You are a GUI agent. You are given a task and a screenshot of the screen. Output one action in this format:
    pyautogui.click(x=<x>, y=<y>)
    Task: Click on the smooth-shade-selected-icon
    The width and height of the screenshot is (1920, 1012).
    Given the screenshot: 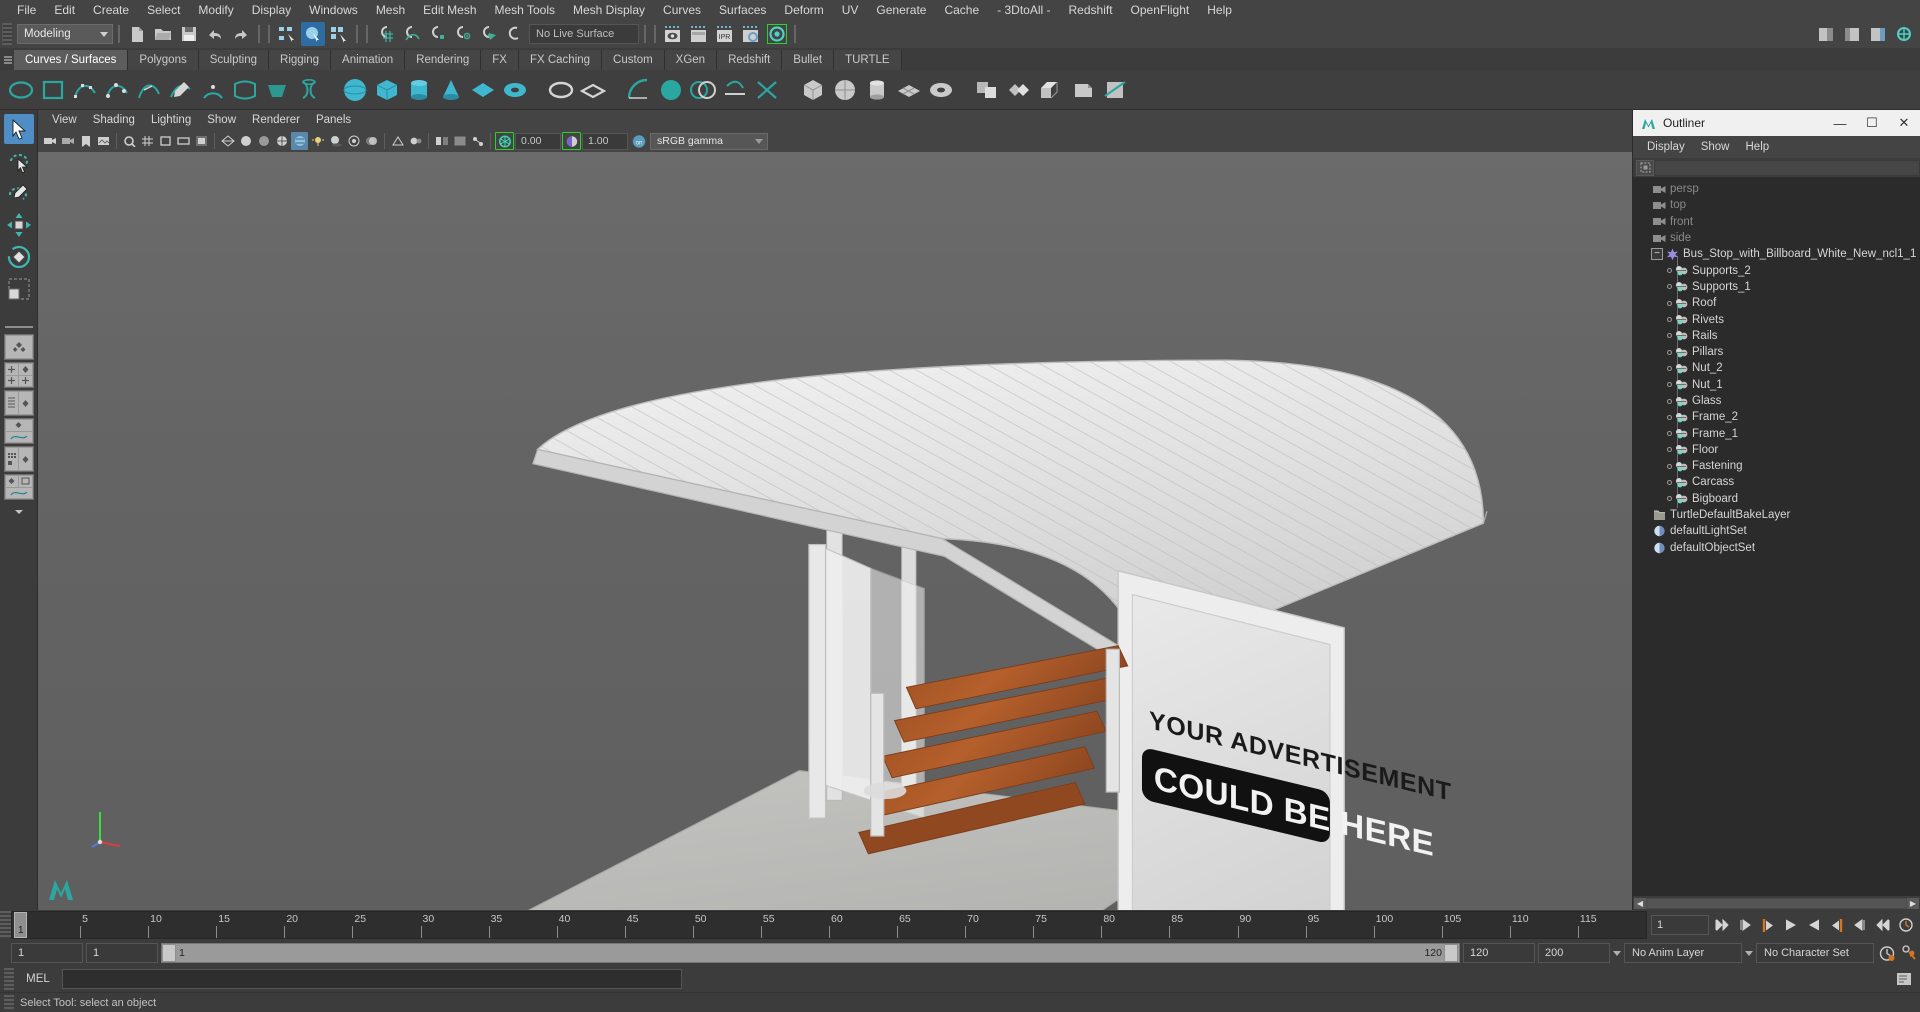 What is the action you would take?
    pyautogui.click(x=263, y=141)
    